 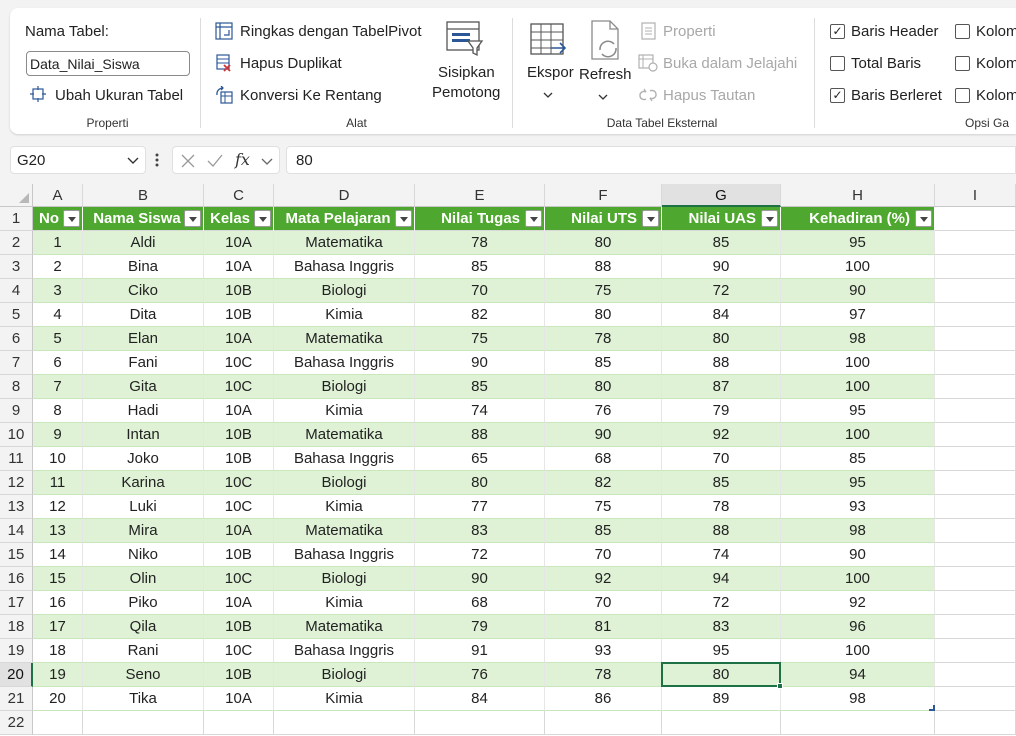 What do you see at coordinates (16, 243) in the screenshot?
I see `row-header-2: 2` at bounding box center [16, 243].